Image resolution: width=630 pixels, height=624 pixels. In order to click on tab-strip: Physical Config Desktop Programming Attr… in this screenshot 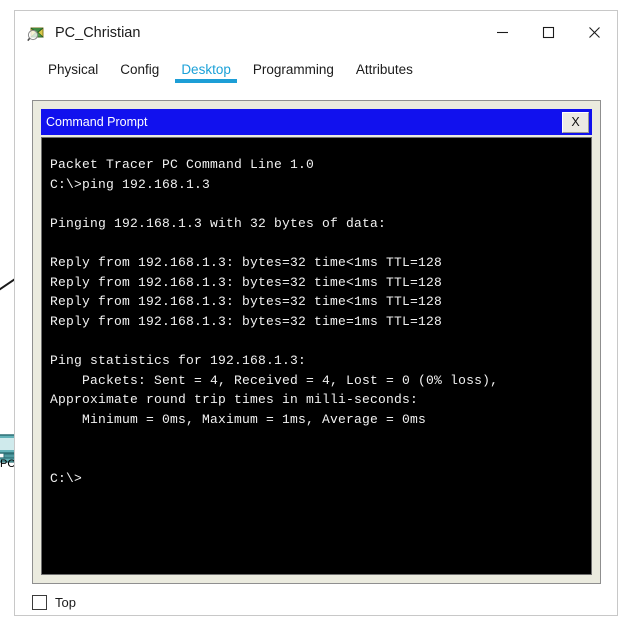, I will do `click(316, 69)`.